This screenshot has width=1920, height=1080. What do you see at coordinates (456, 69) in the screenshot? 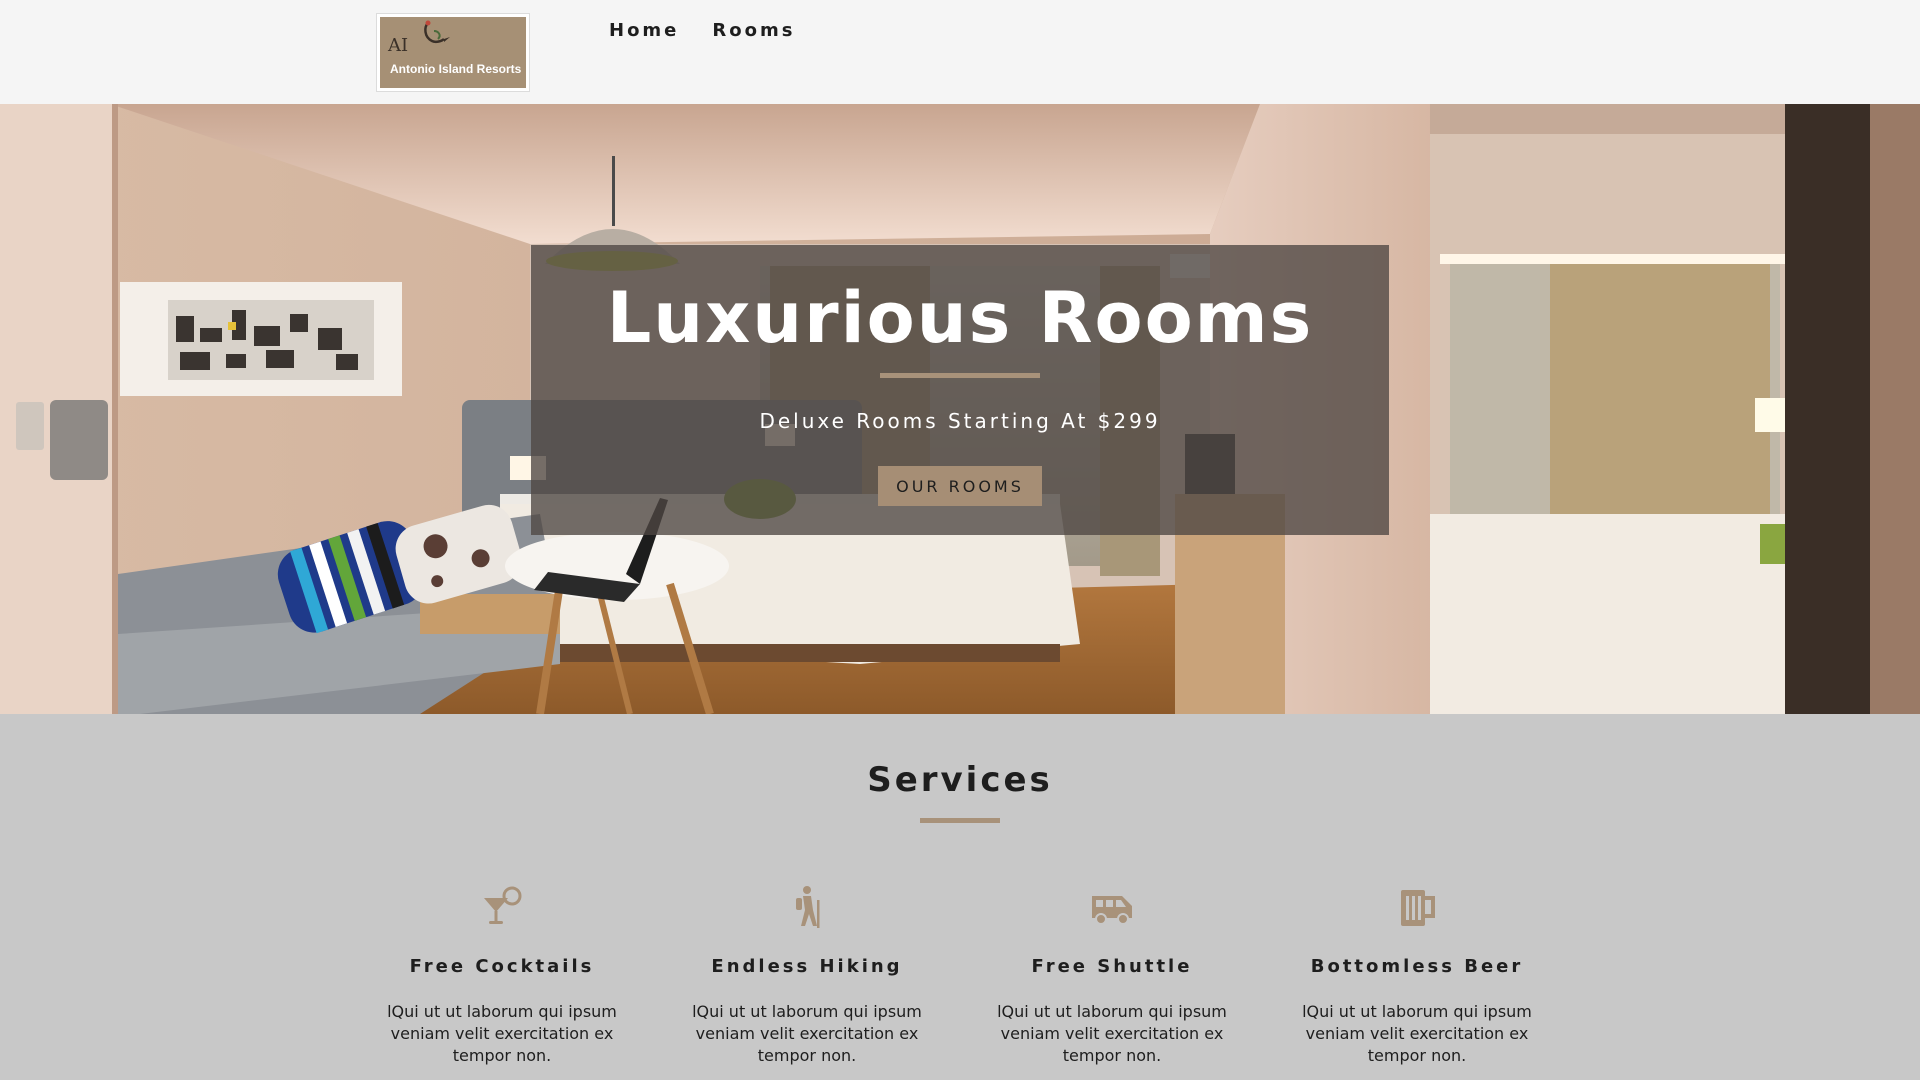
I see `logo-wordmark: Antonio Island Resorts` at bounding box center [456, 69].